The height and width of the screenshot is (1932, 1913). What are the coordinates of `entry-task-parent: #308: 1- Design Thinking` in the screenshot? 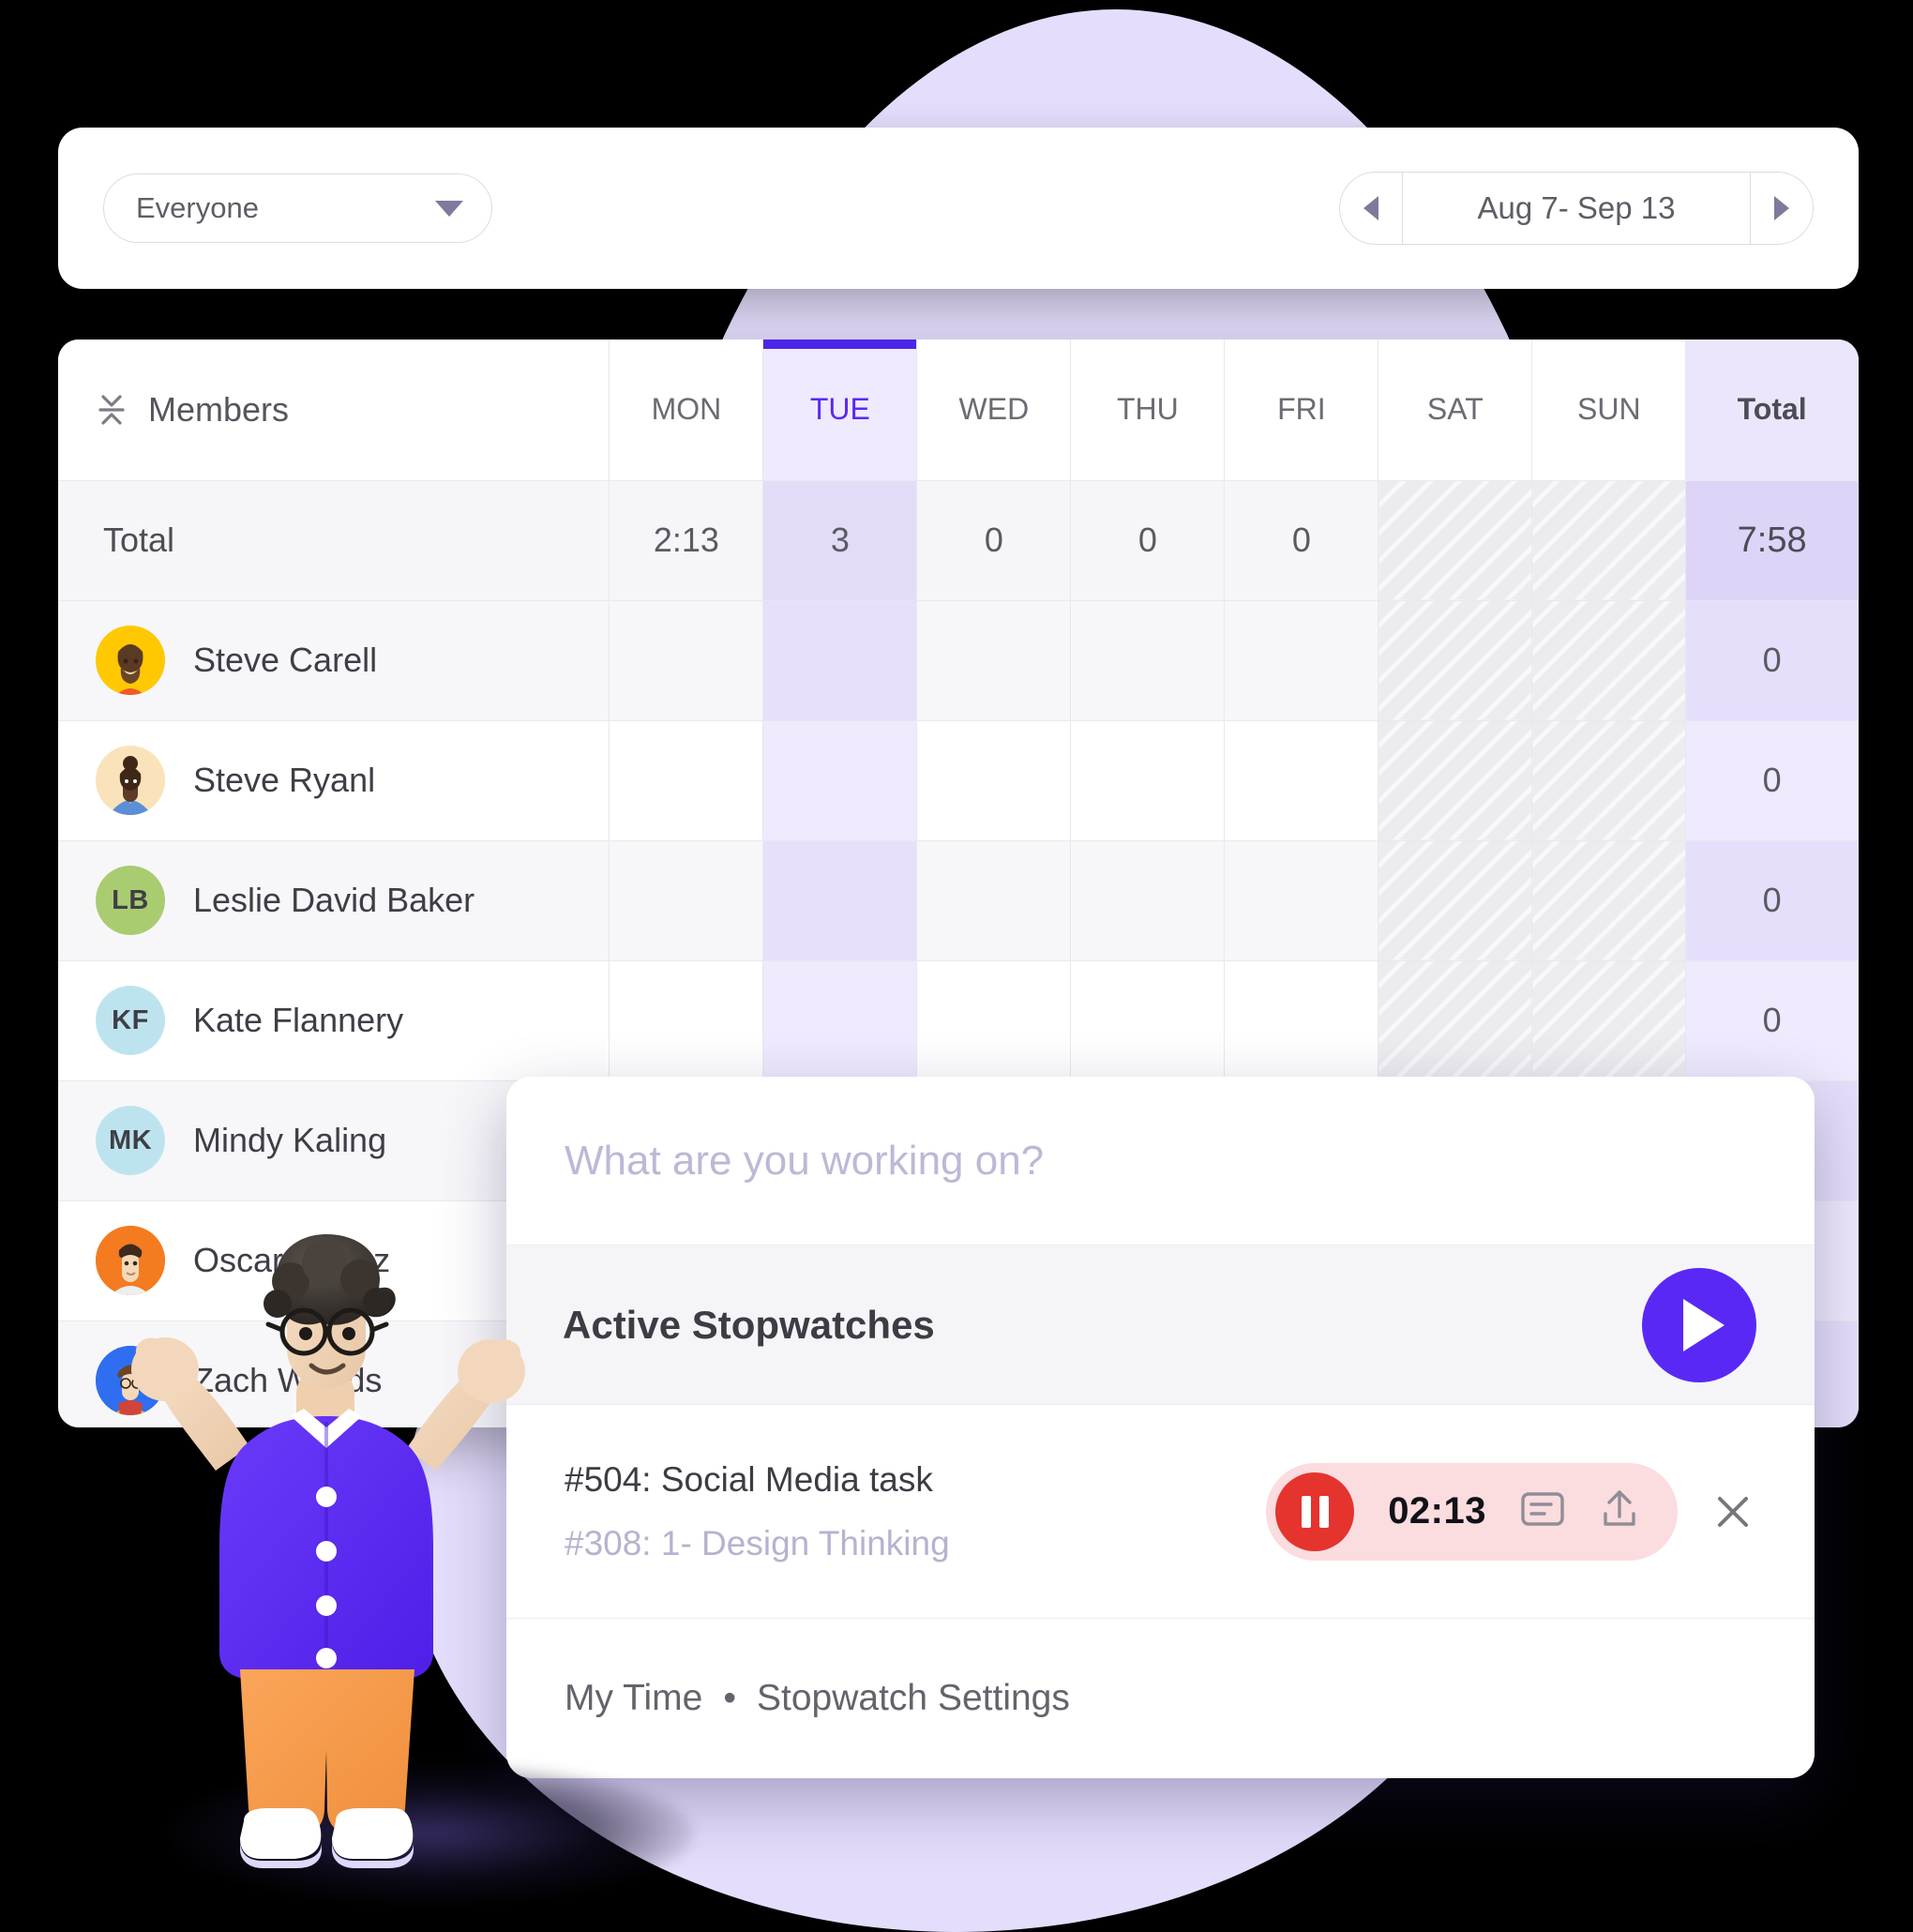 It's located at (758, 1543).